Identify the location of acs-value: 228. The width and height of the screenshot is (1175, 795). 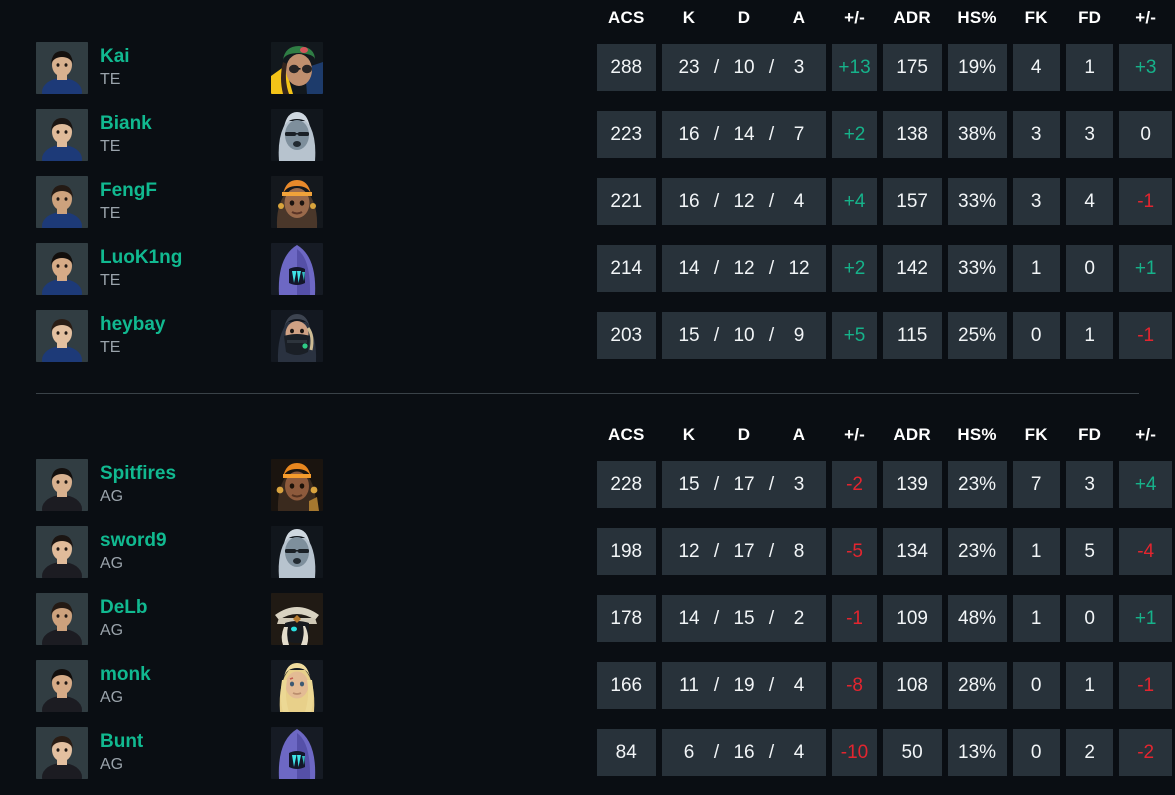
(626, 484).